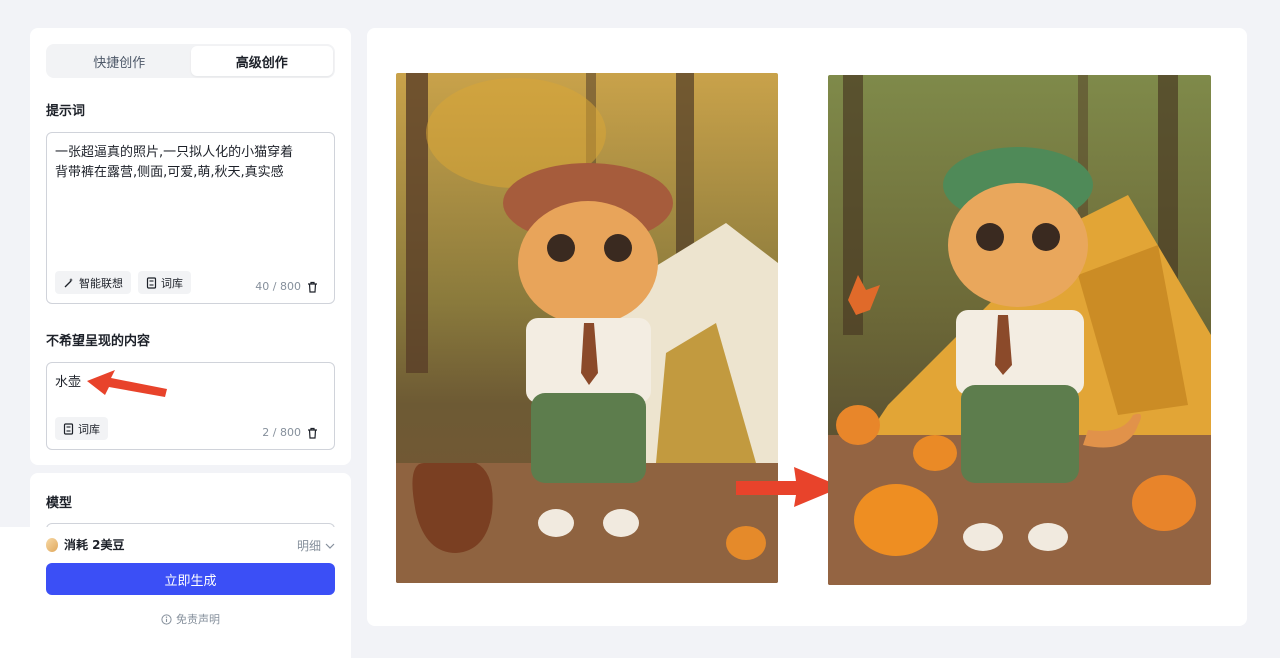  I want to click on generate-button: 立即生成, so click(190, 579).